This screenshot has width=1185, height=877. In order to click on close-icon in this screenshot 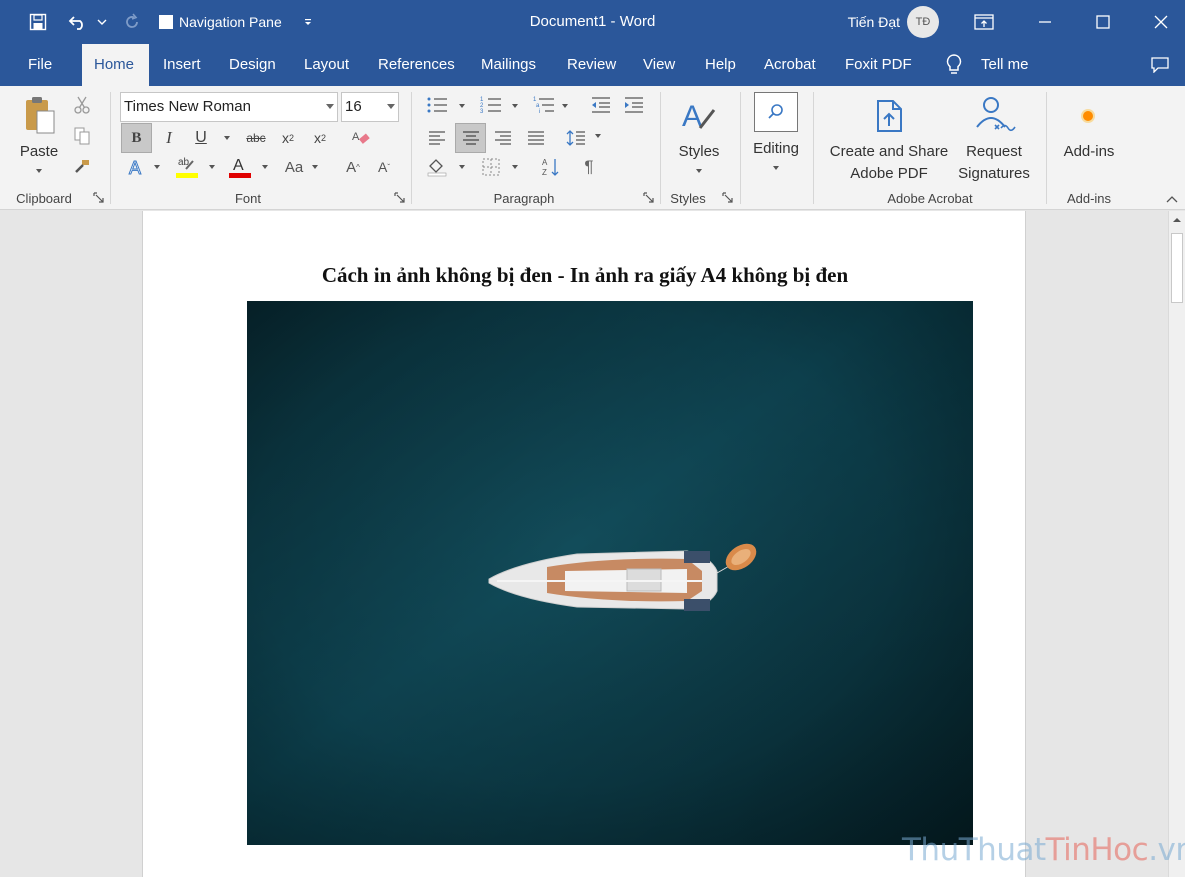, I will do `click(1161, 22)`.